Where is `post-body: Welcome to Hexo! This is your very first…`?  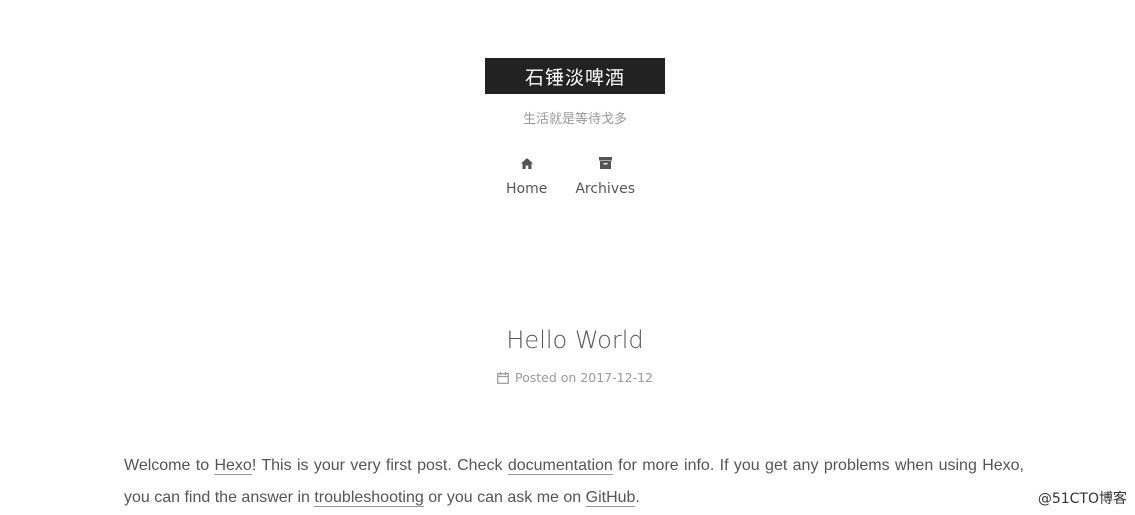
post-body: Welcome to Hexo! This is your very first… is located at coordinates (574, 482).